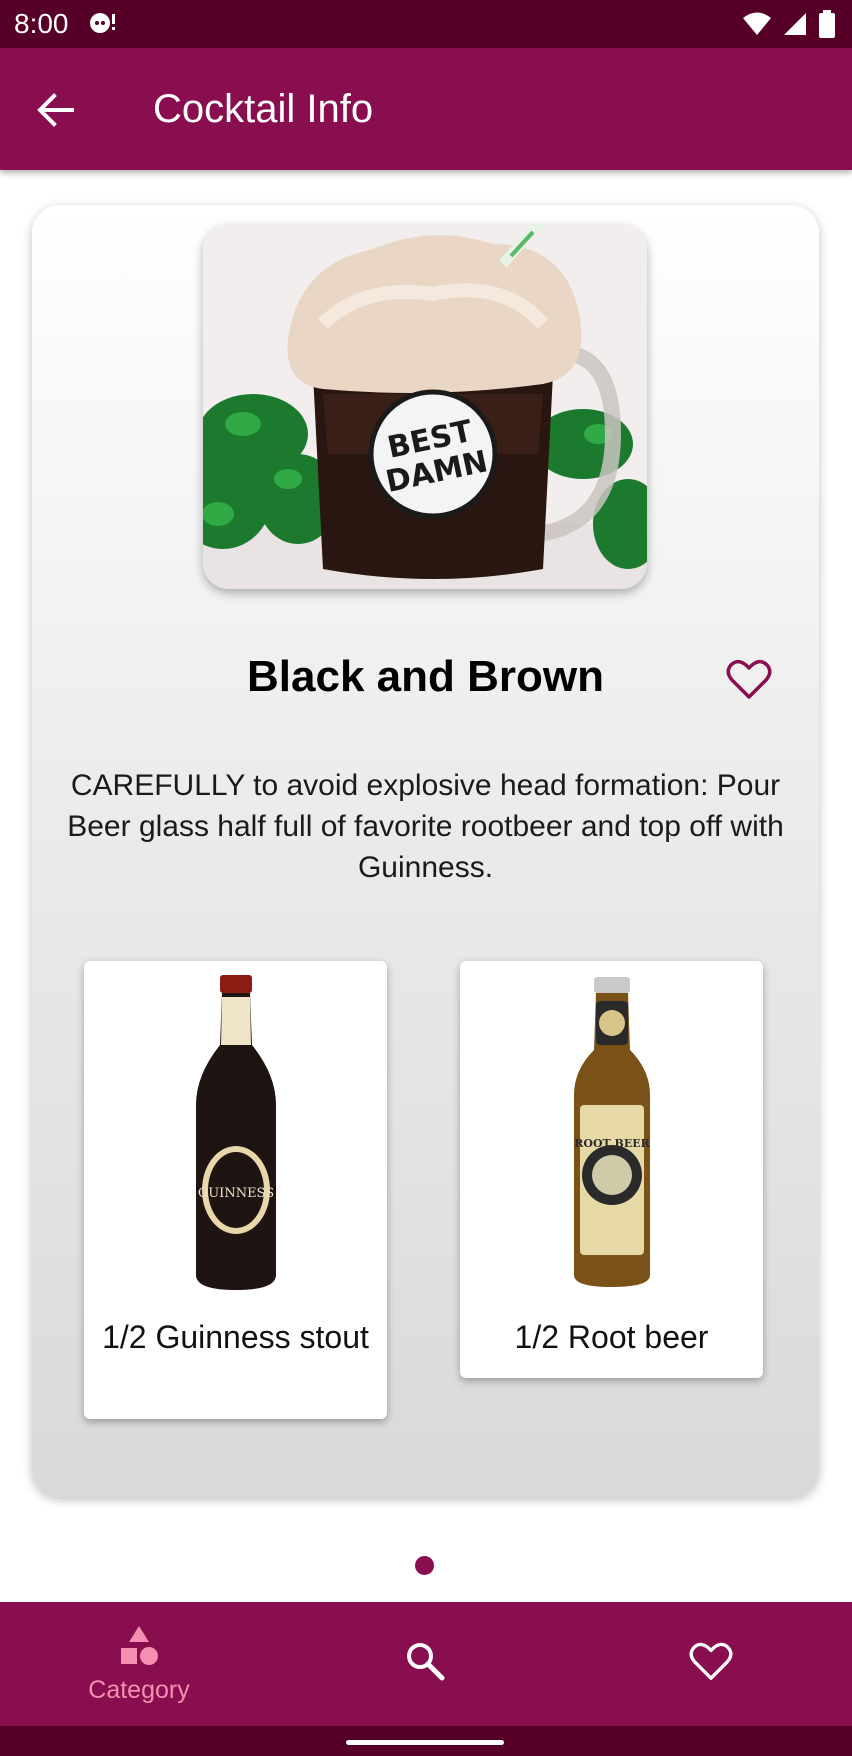 This screenshot has height=1756, width=852. Describe the element at coordinates (611, 1337) in the screenshot. I see `ingredient-label: 1/2 Root beer` at that location.